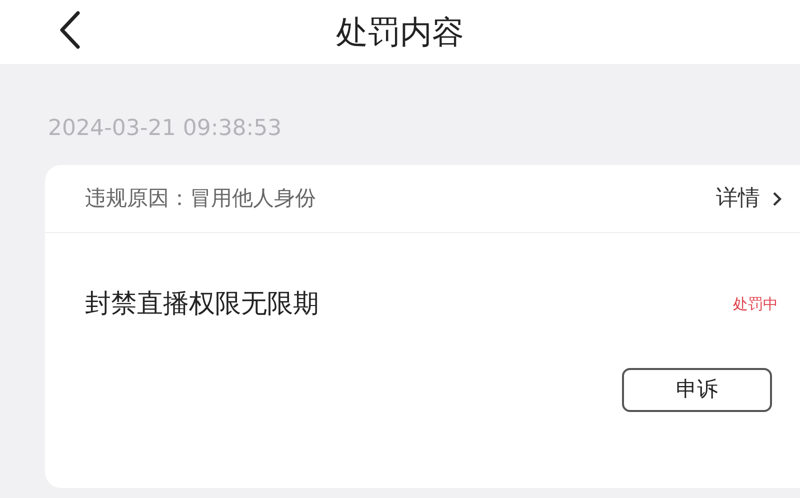  What do you see at coordinates (70, 30) in the screenshot?
I see `back-icon` at bounding box center [70, 30].